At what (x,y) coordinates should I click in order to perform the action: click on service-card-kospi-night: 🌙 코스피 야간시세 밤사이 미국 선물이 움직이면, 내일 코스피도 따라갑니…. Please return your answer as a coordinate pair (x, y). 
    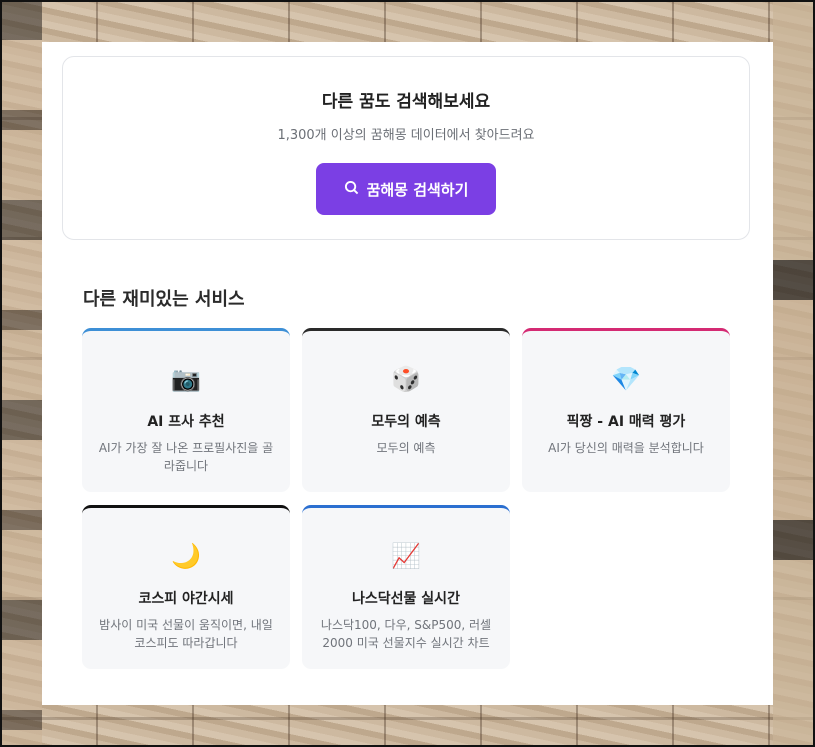
    Looking at the image, I should click on (186, 587).